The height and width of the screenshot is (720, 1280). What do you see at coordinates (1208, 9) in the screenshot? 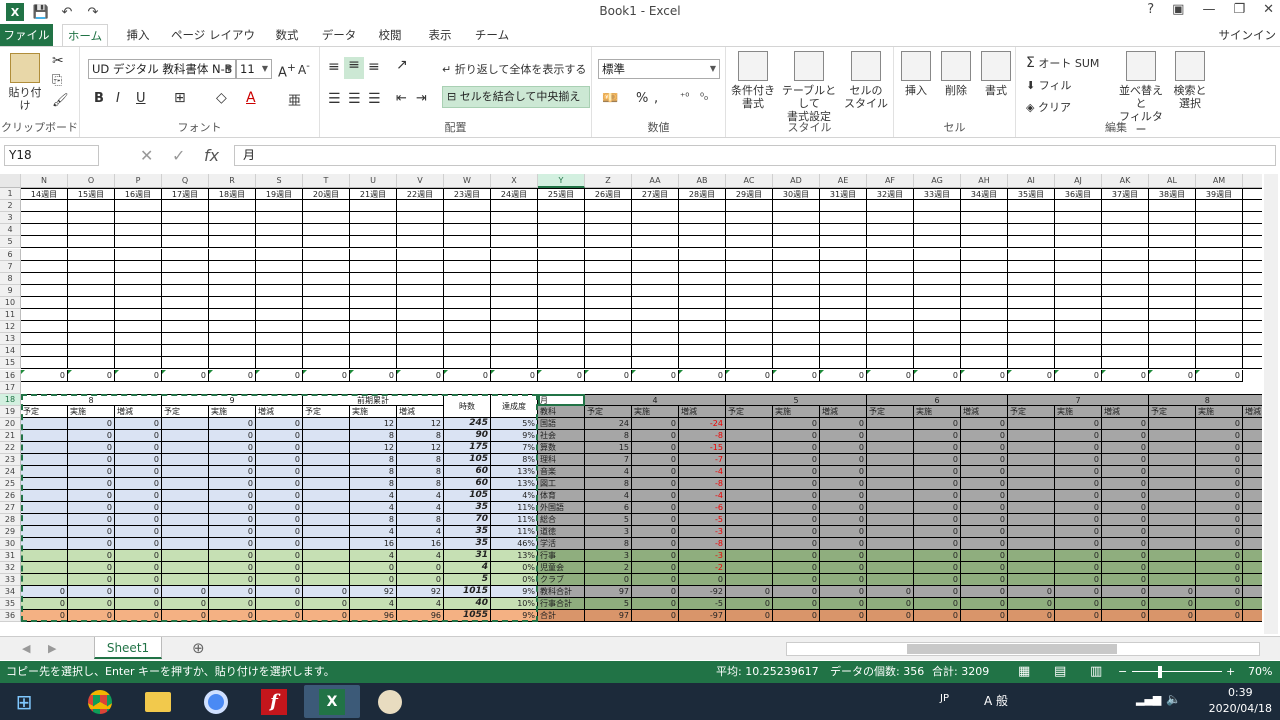
I see `minimize-icon: —` at bounding box center [1208, 9].